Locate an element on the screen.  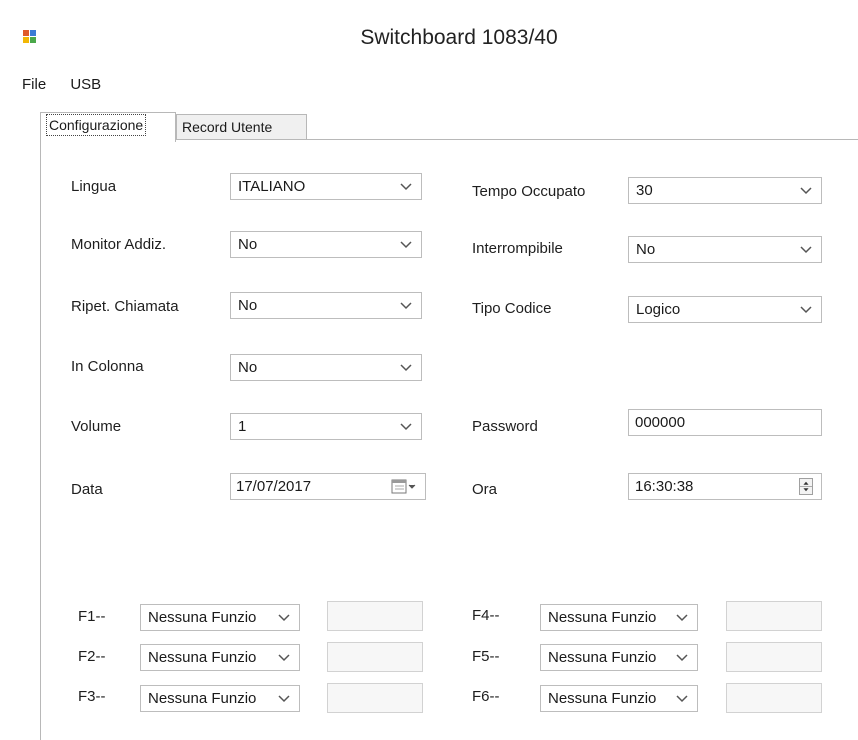
menu-bar: File USB is located at coordinates (71, 84).